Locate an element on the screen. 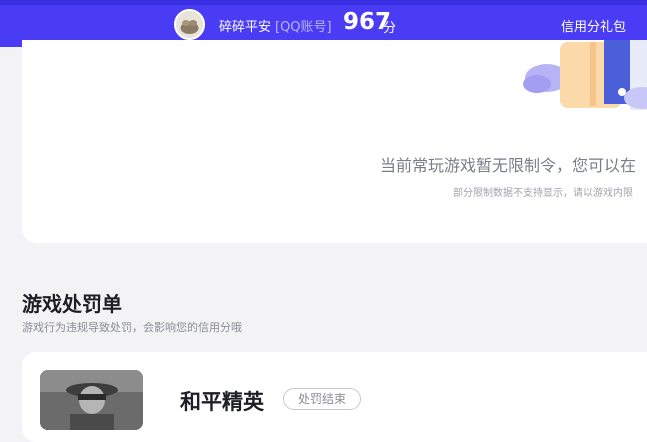 This screenshot has width=647, height=442. penalty-section-subtitle: 游戏行为违规导致处罚，会影响您的信用分哦 is located at coordinates (132, 327).